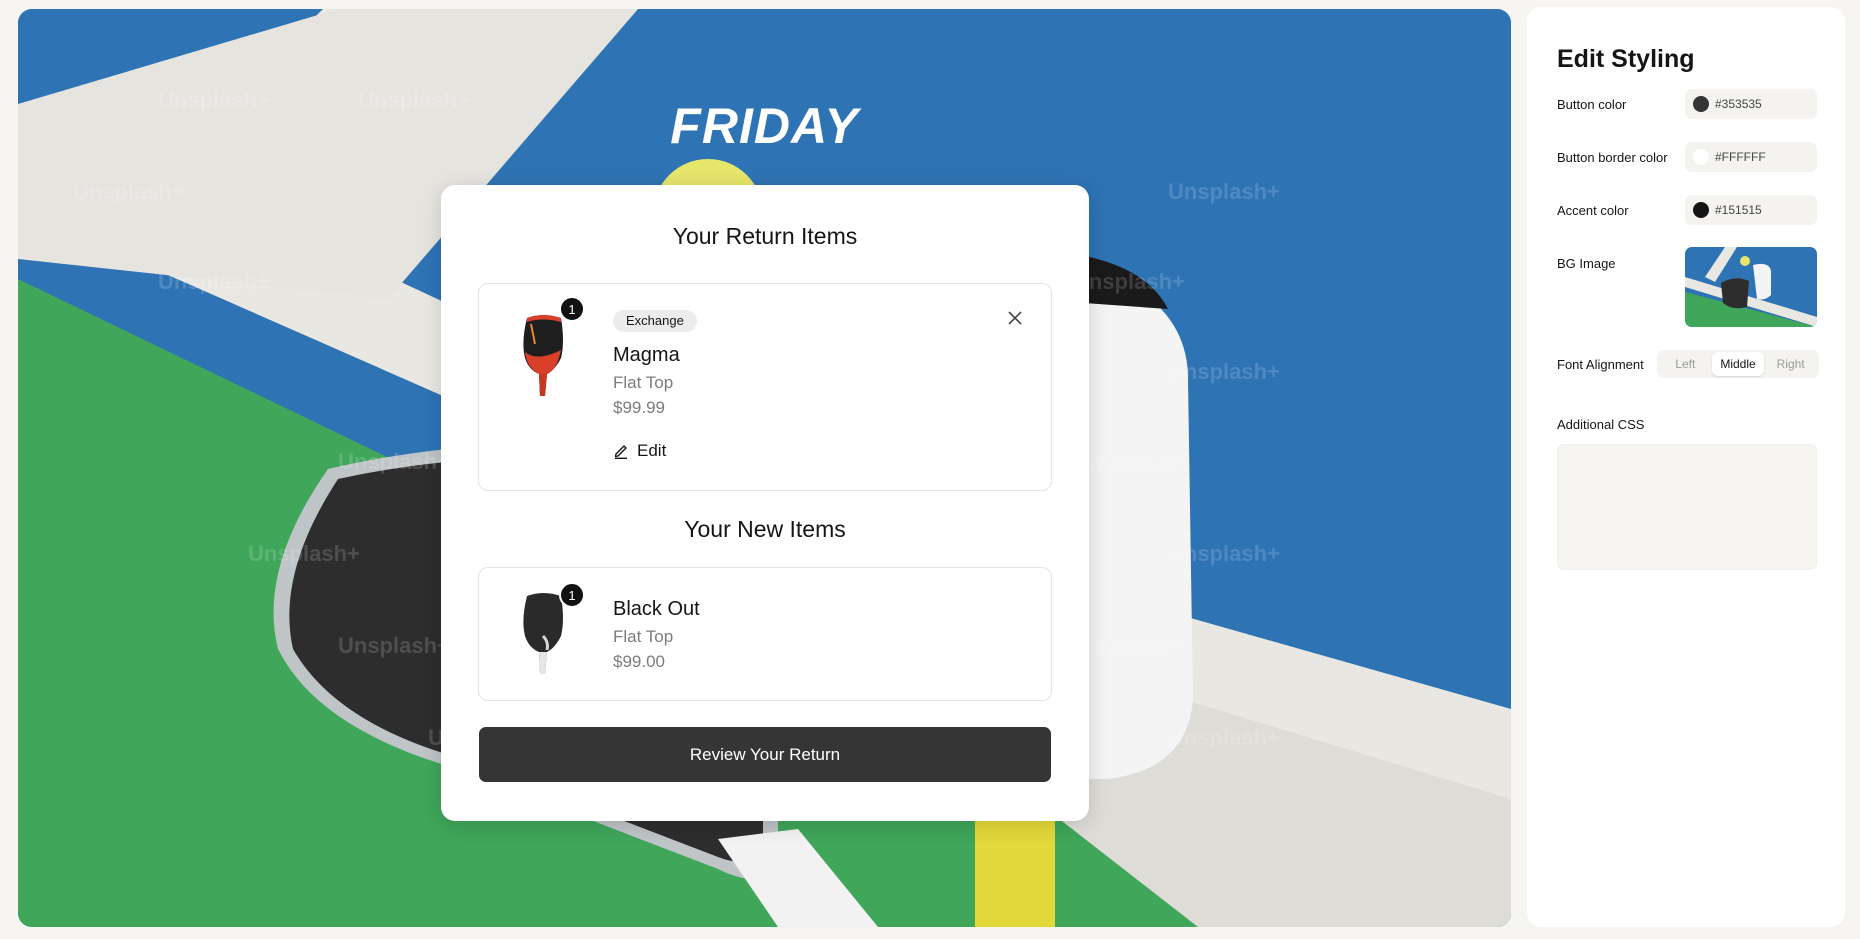 The image size is (1860, 939). I want to click on bg-image-picker, so click(1751, 287).